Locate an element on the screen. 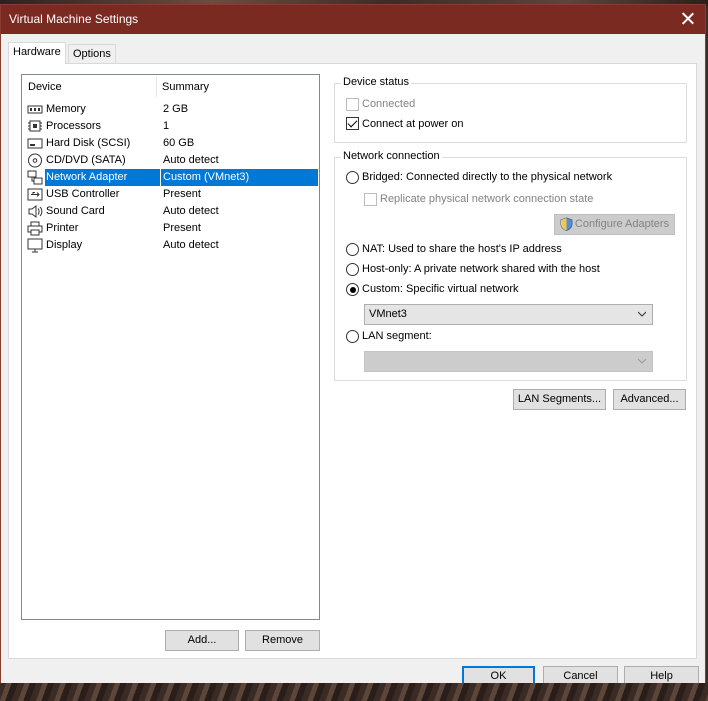  device-name: Printer is located at coordinates (62, 228).